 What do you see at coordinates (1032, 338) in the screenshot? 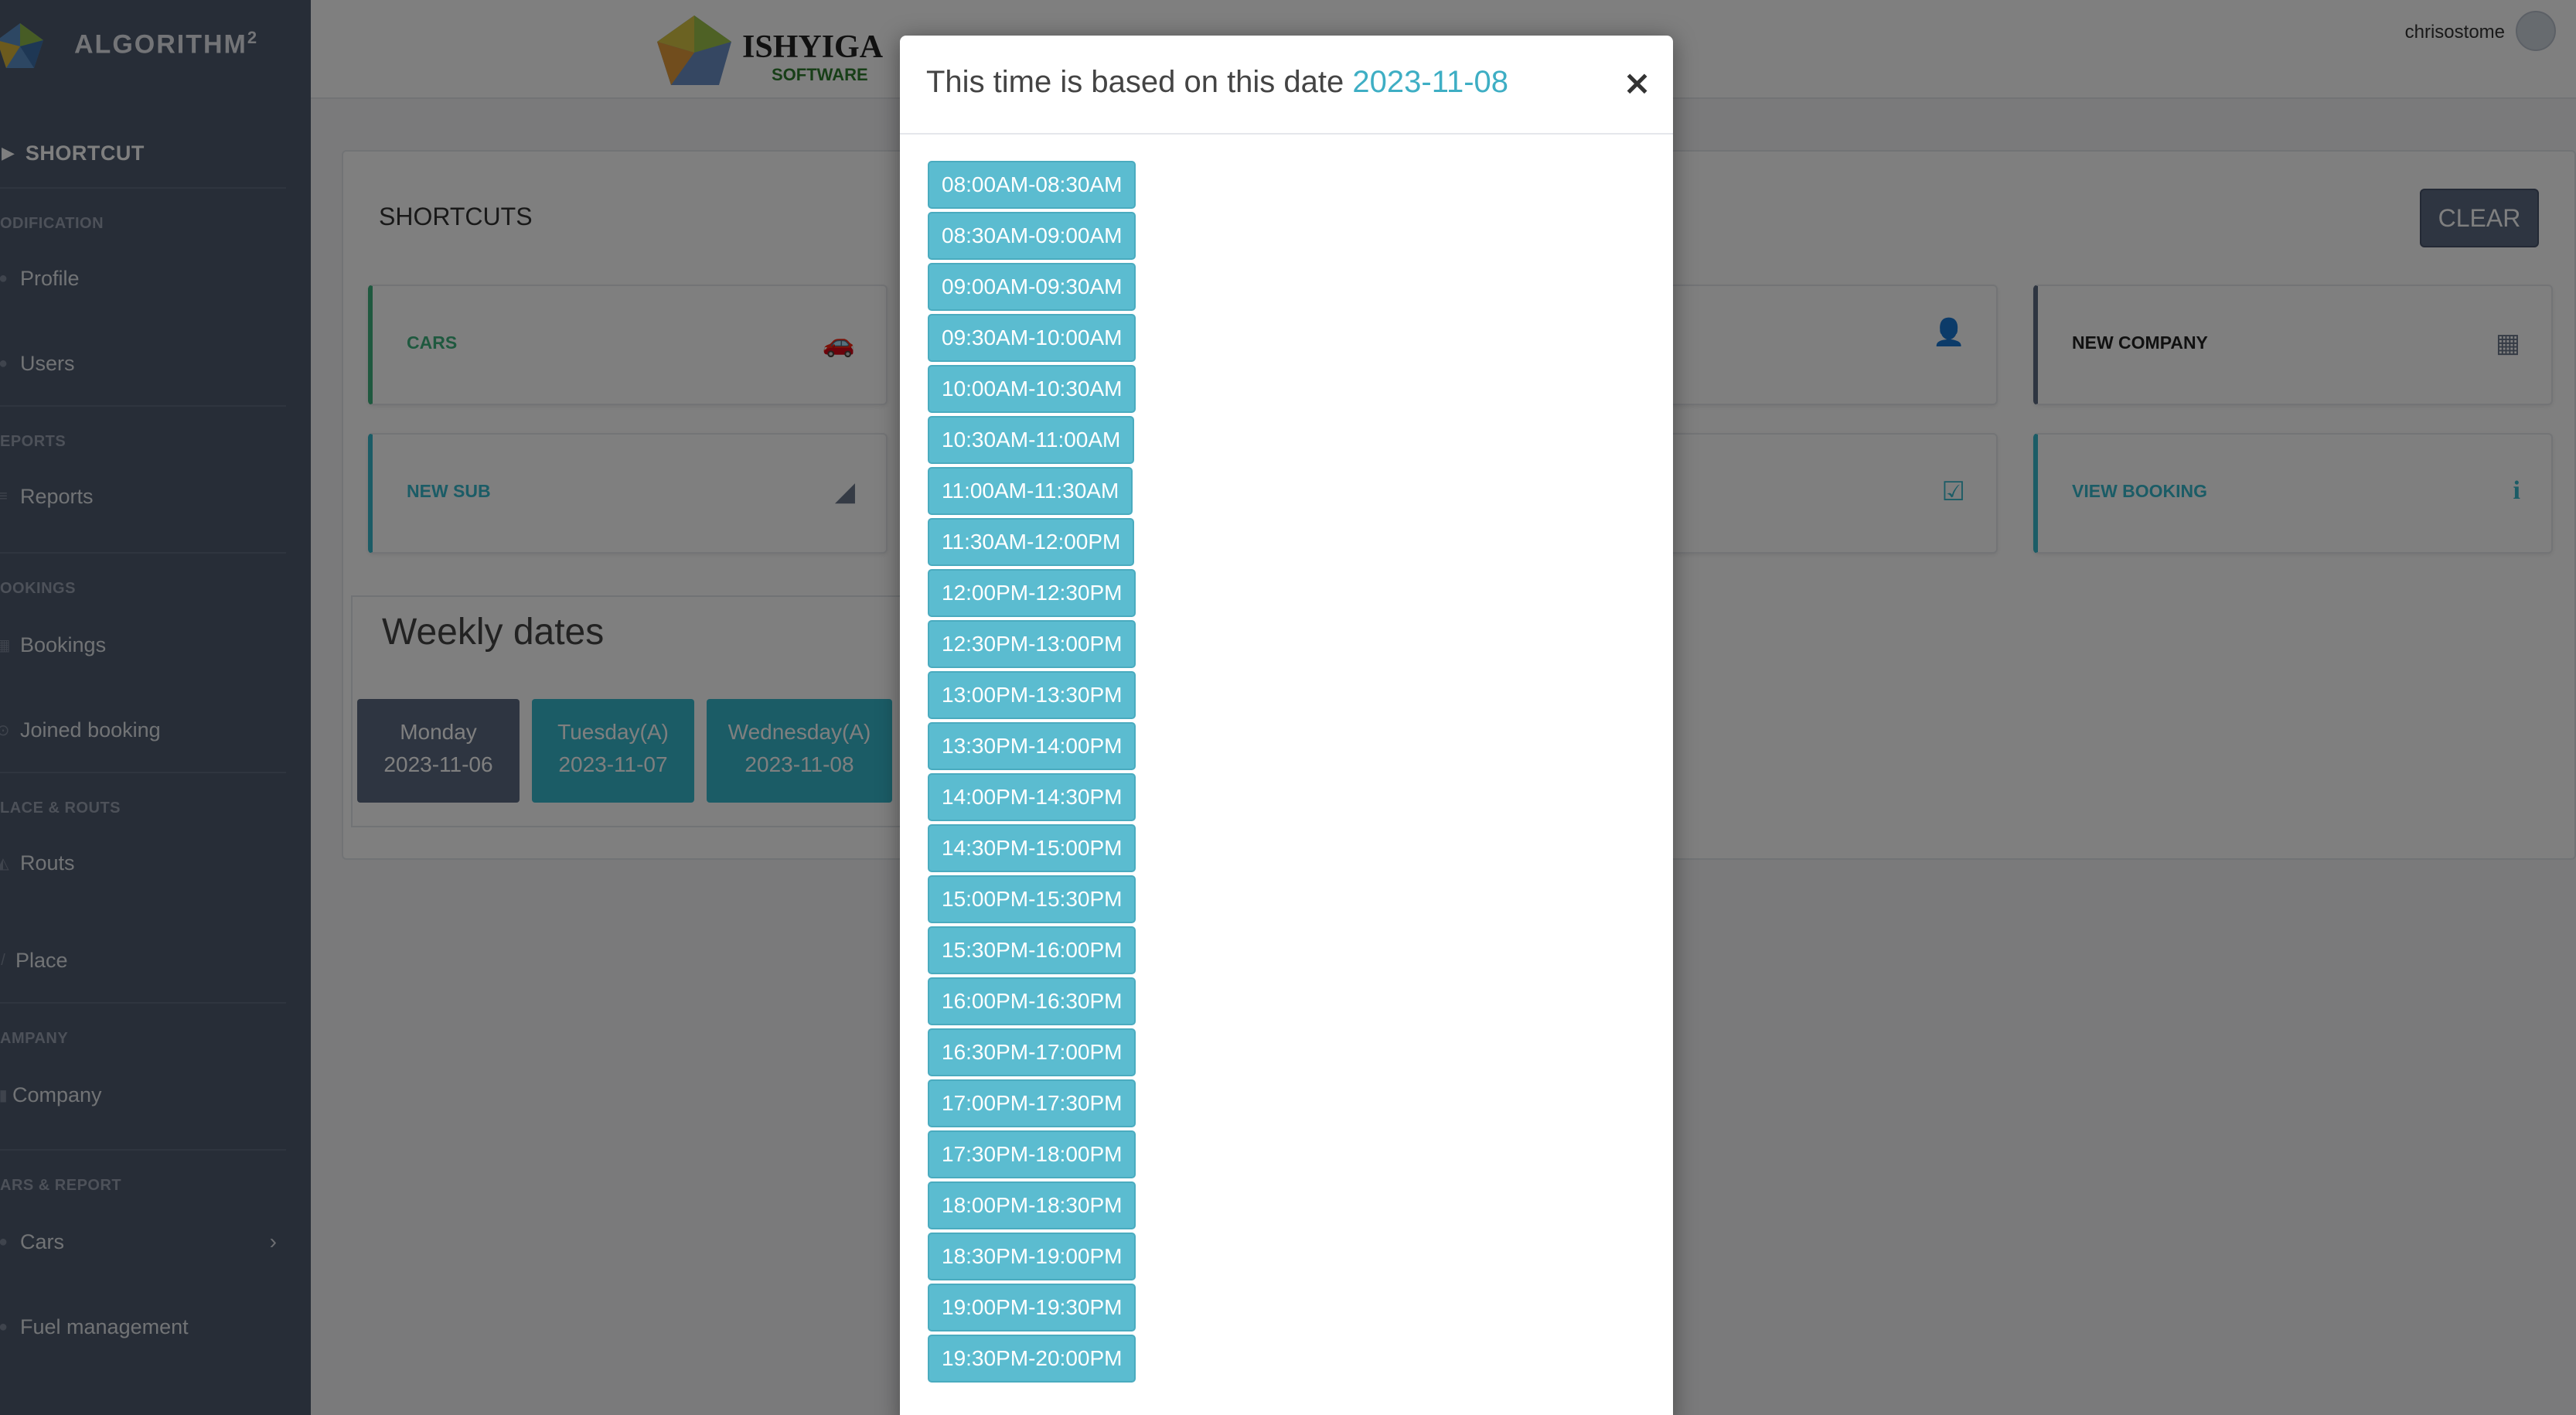
I see `time-slot-button: 09:30AM-10:00AM` at bounding box center [1032, 338].